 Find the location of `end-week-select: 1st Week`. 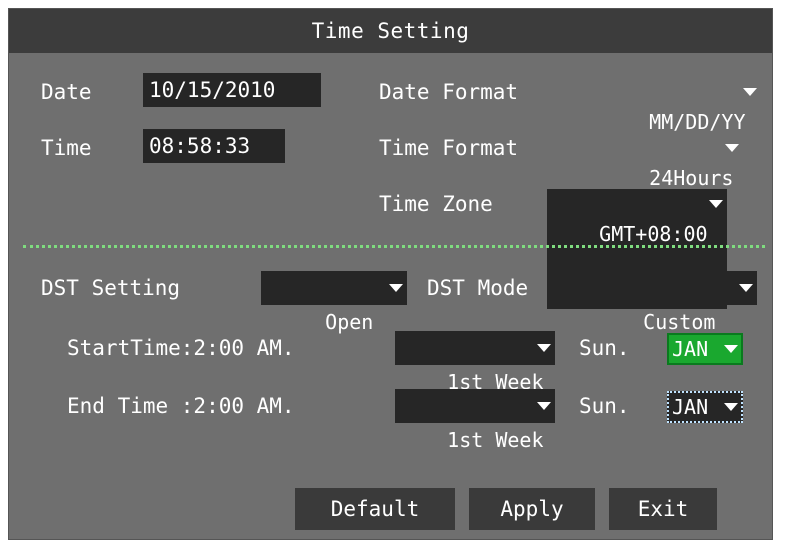

end-week-select: 1st Week is located at coordinates (475, 420).